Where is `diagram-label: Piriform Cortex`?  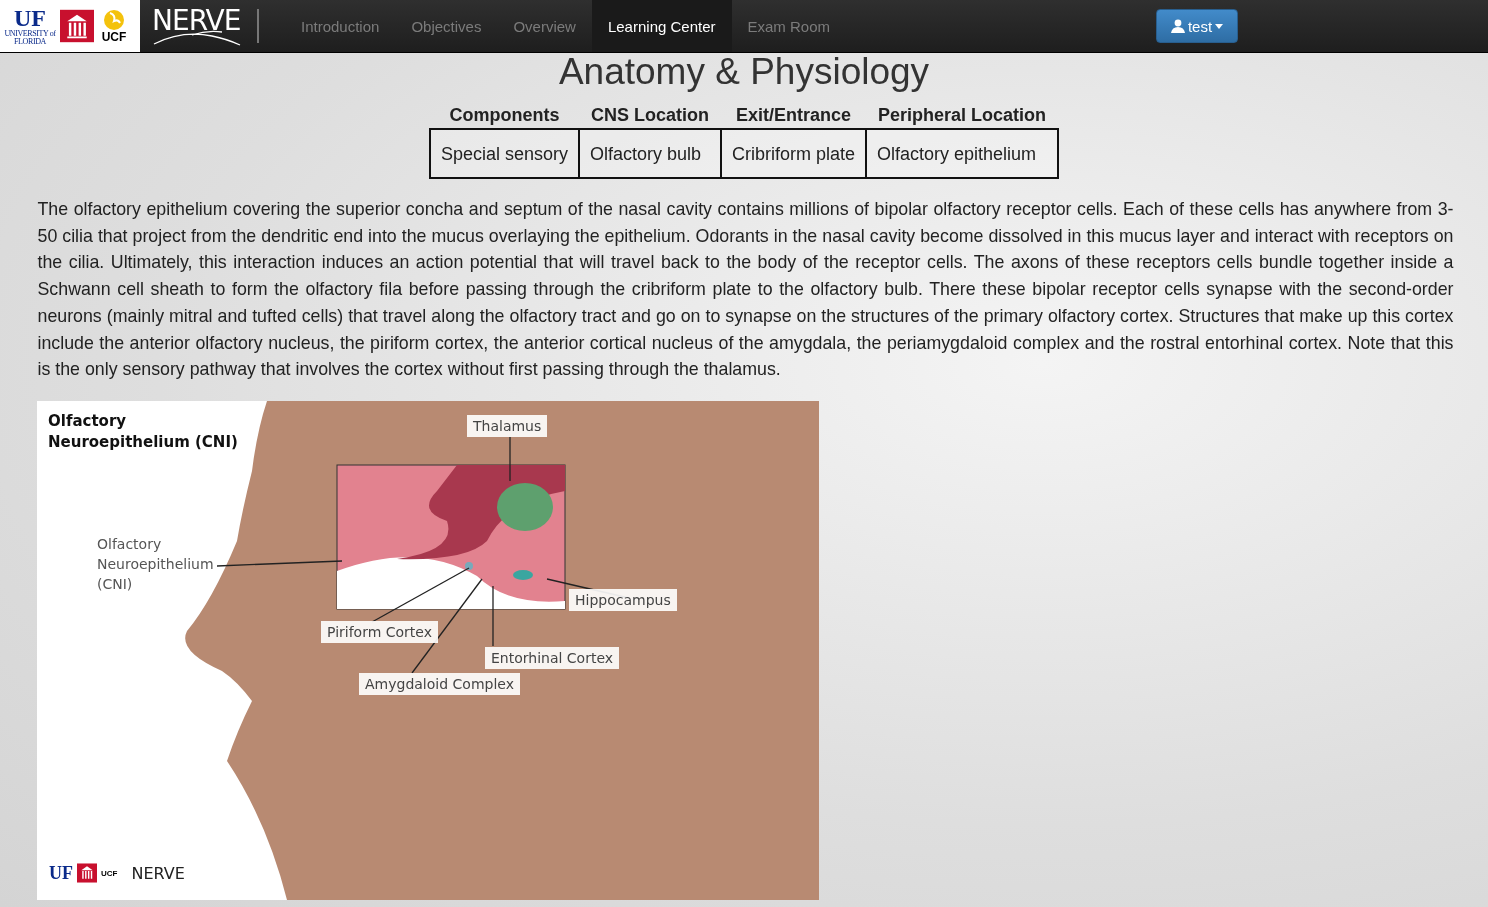
diagram-label: Piriform Cortex is located at coordinates (379, 631).